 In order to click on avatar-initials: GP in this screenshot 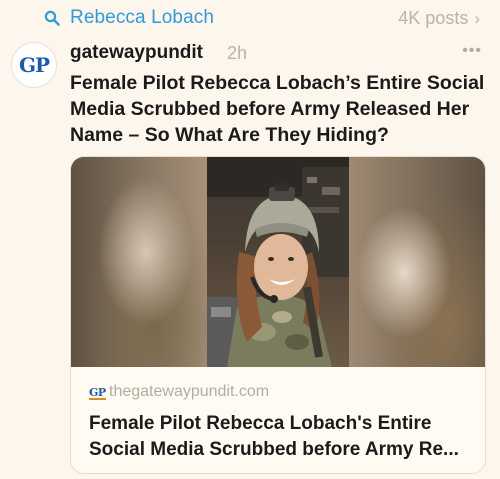, I will do `click(34, 65)`.